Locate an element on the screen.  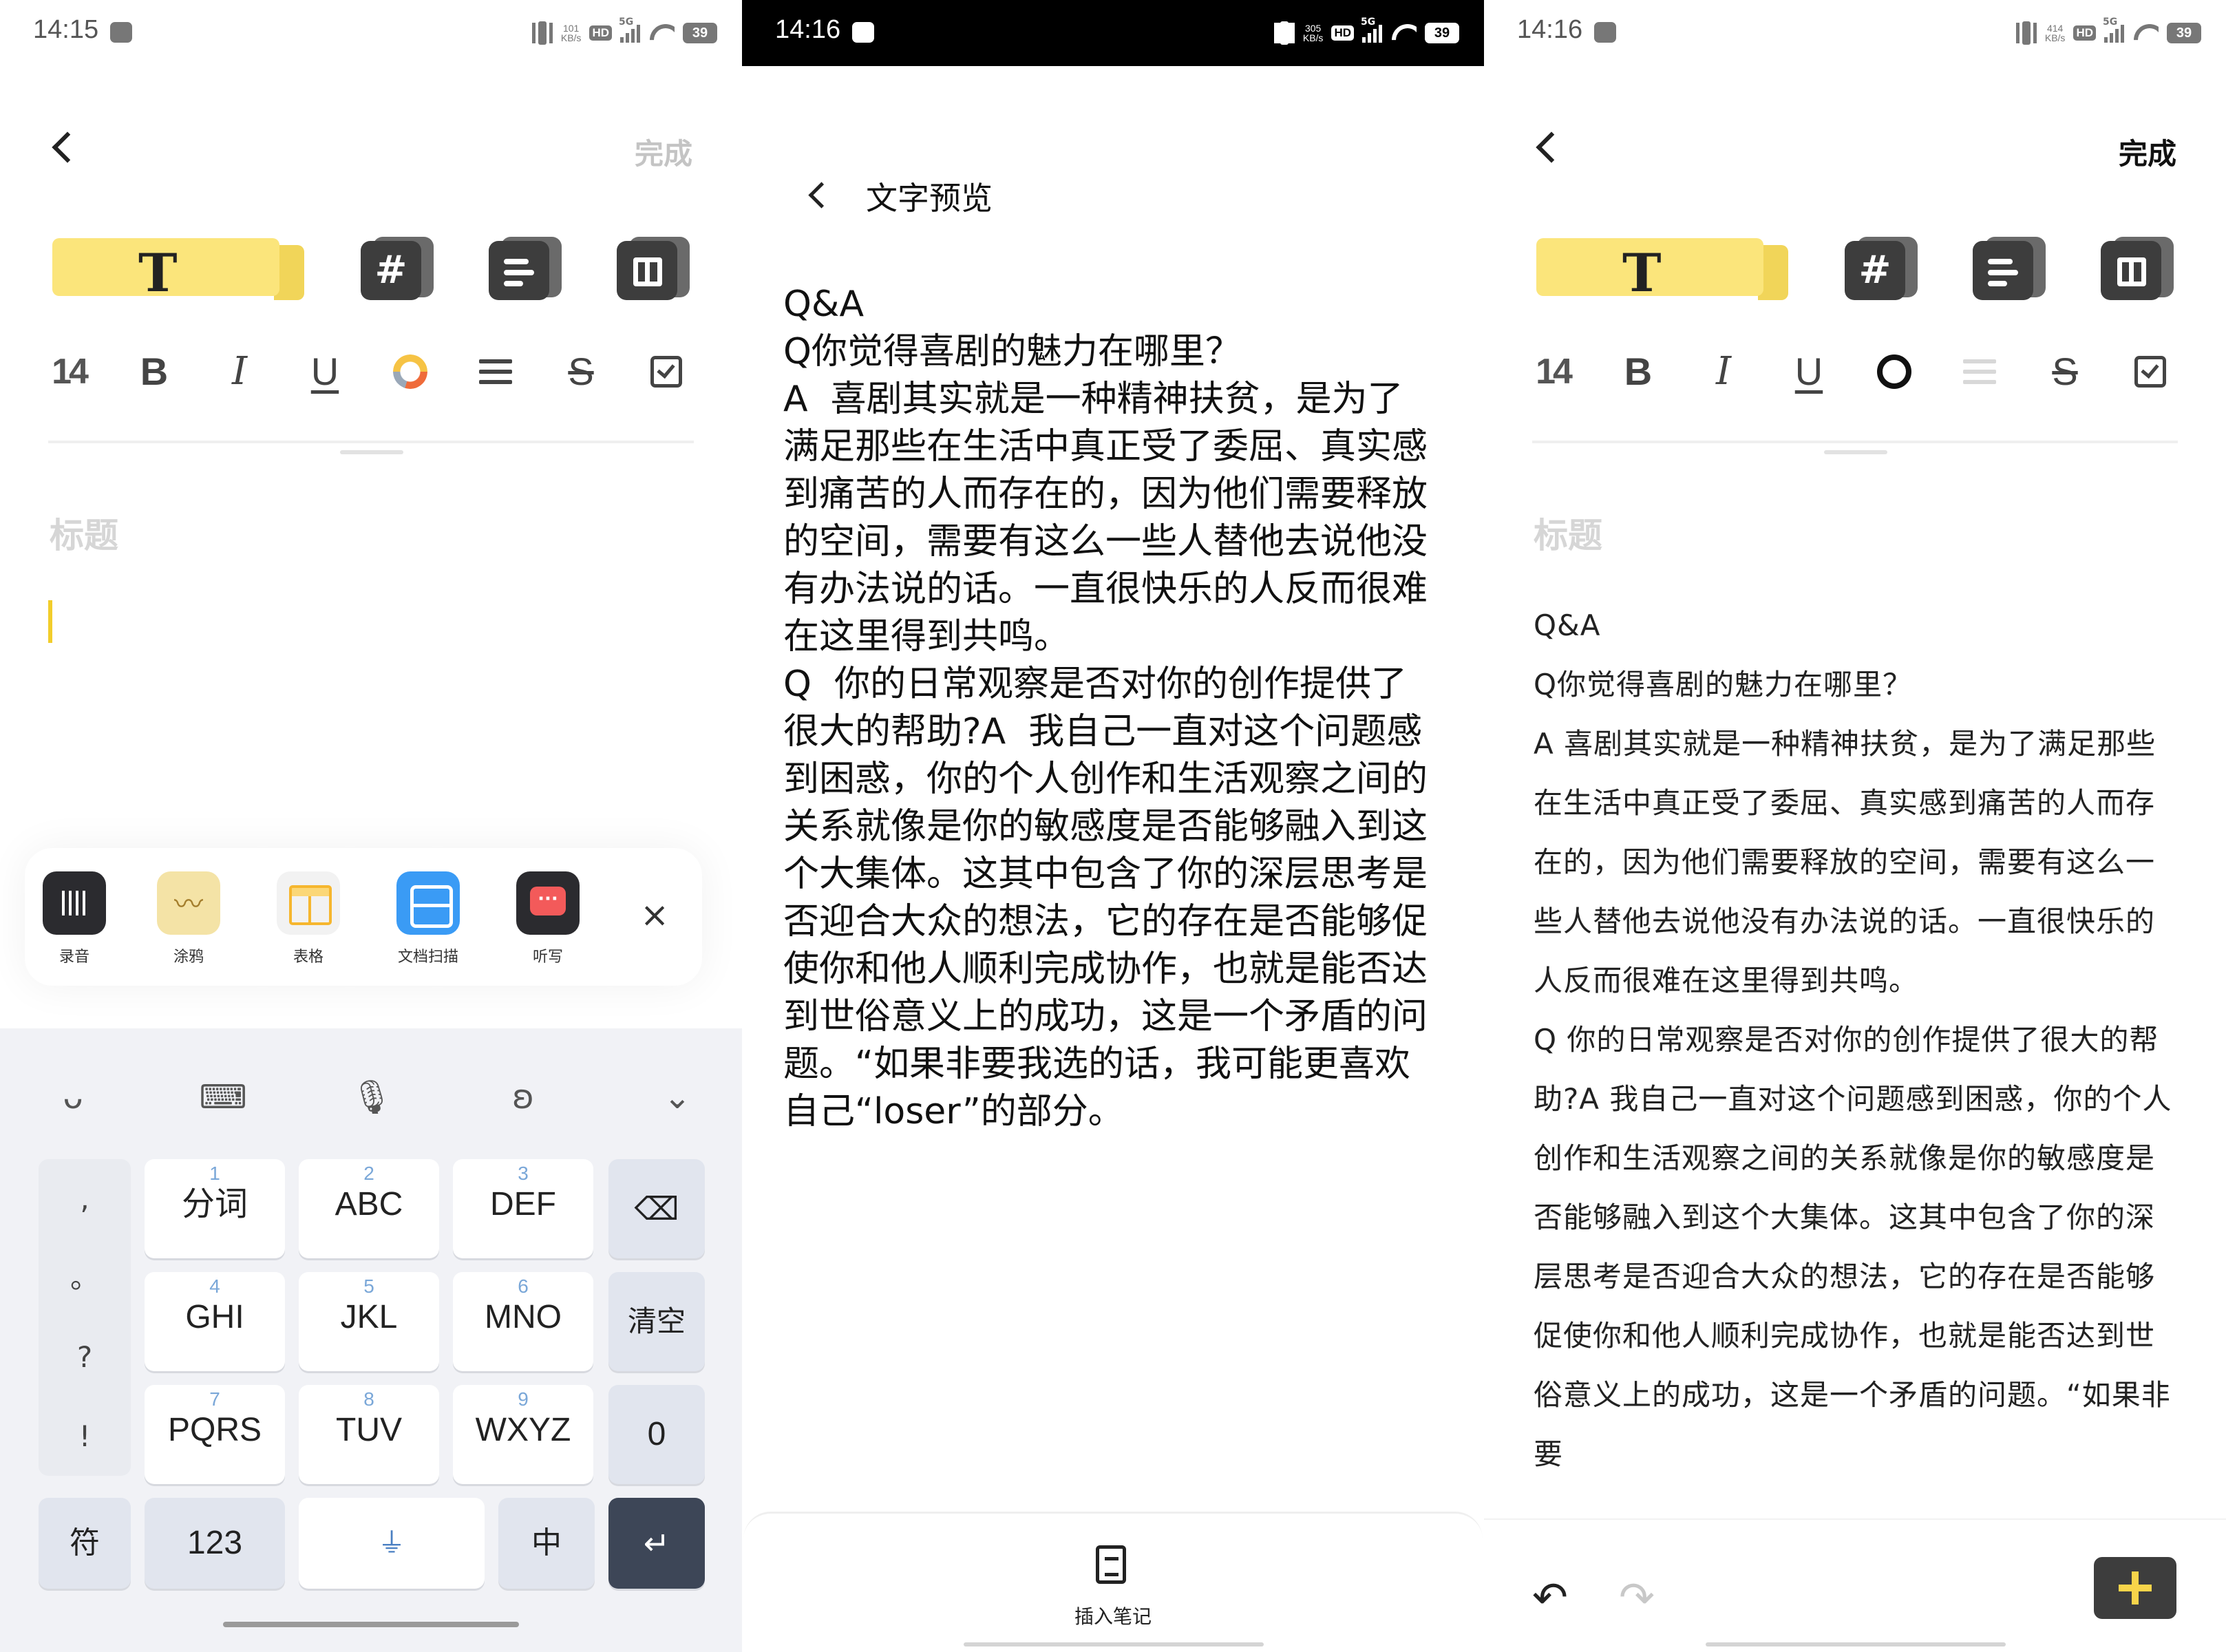
backspace-icon: ⌫ is located at coordinates (656, 1209).